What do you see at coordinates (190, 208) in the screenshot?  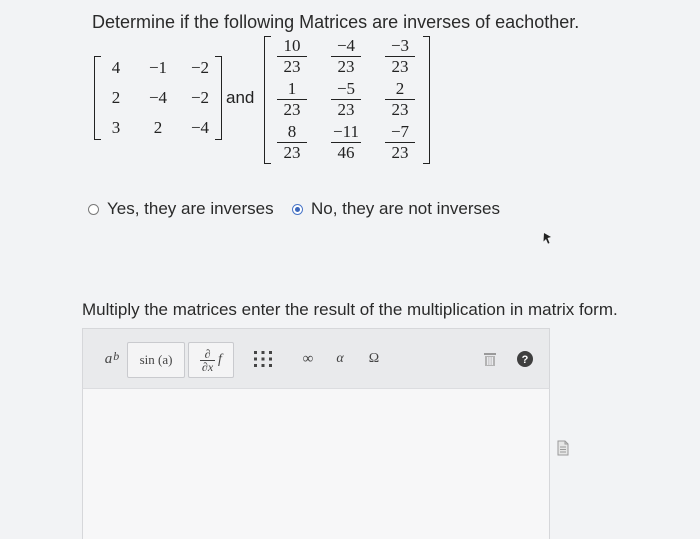 I see `option-yes-label: Yes, they are inverses` at bounding box center [190, 208].